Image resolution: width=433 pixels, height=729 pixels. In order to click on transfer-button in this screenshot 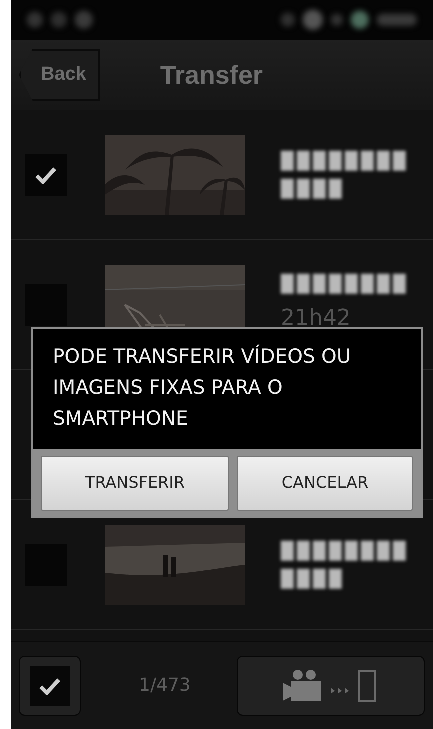, I will do `click(331, 686)`.